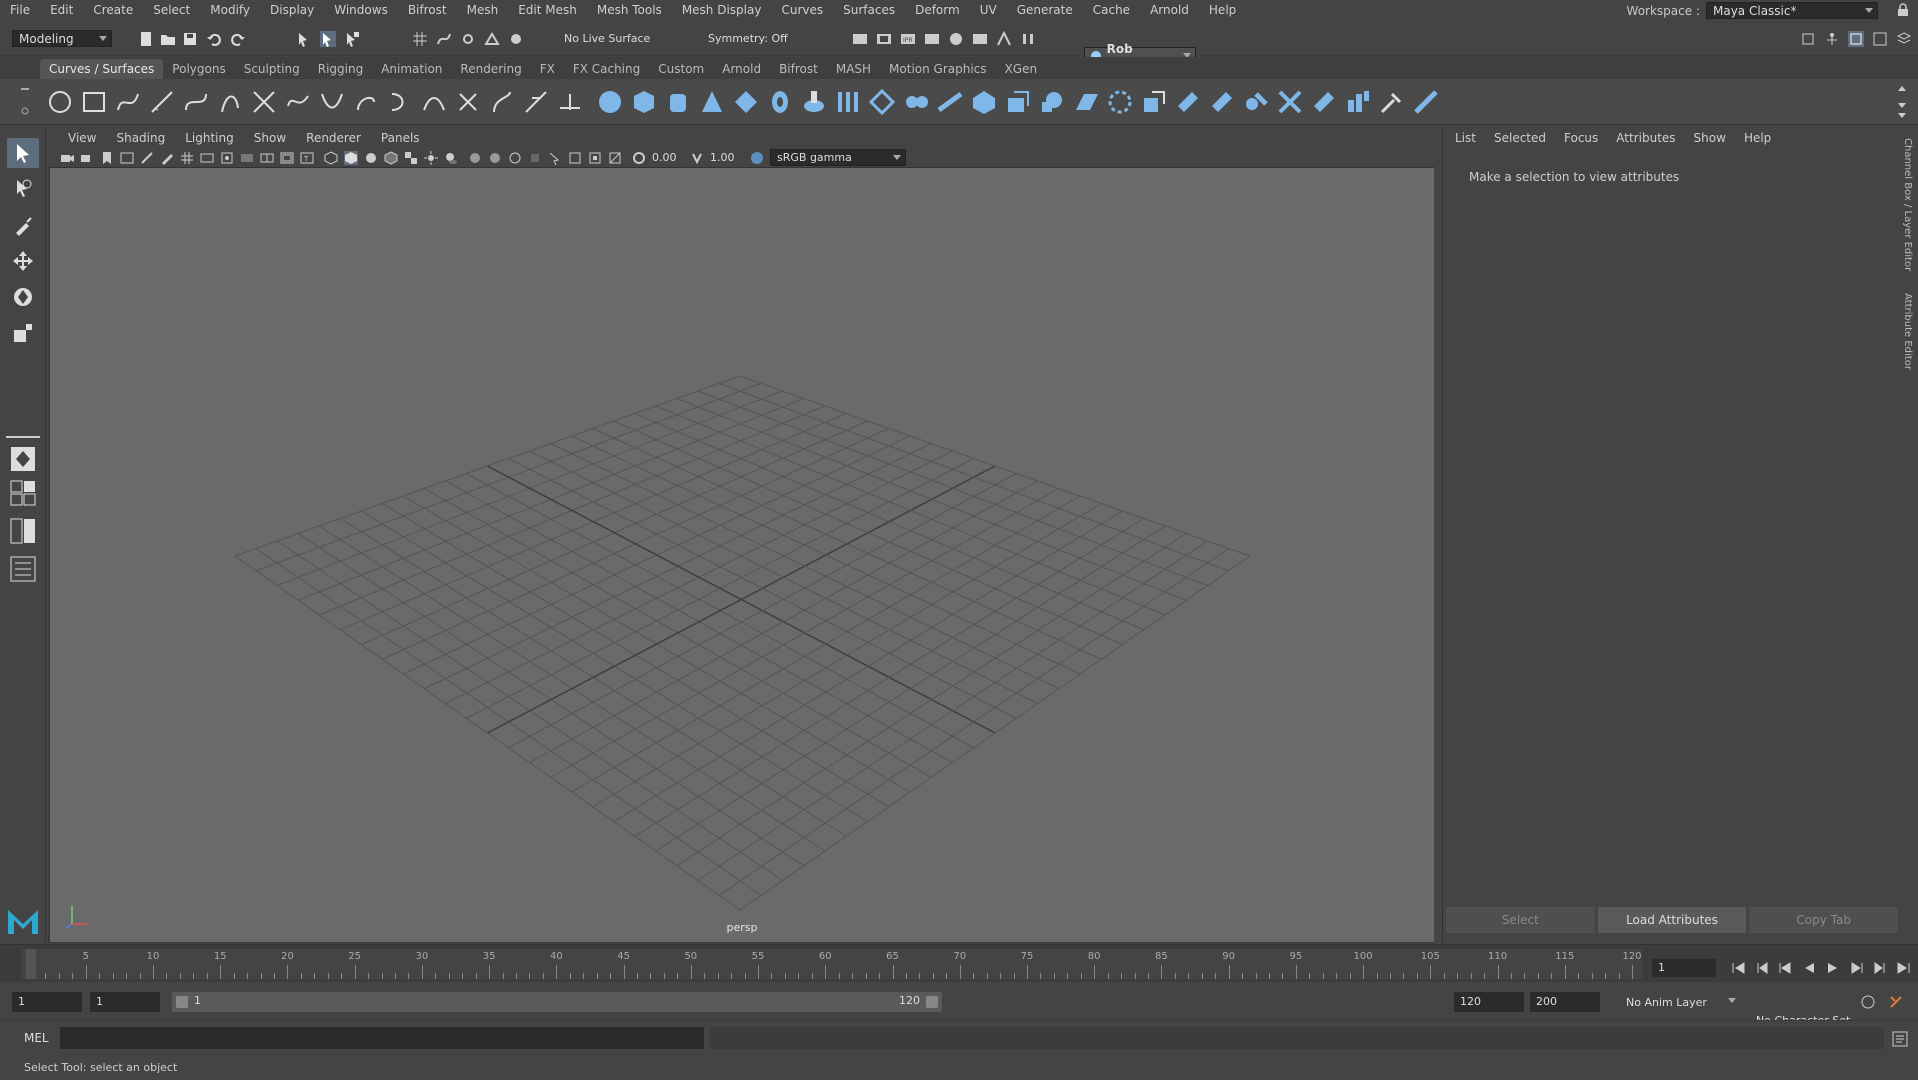 The width and height of the screenshot is (1918, 1080). What do you see at coordinates (1426, 102) in the screenshot?
I see `surface-editing-icon` at bounding box center [1426, 102].